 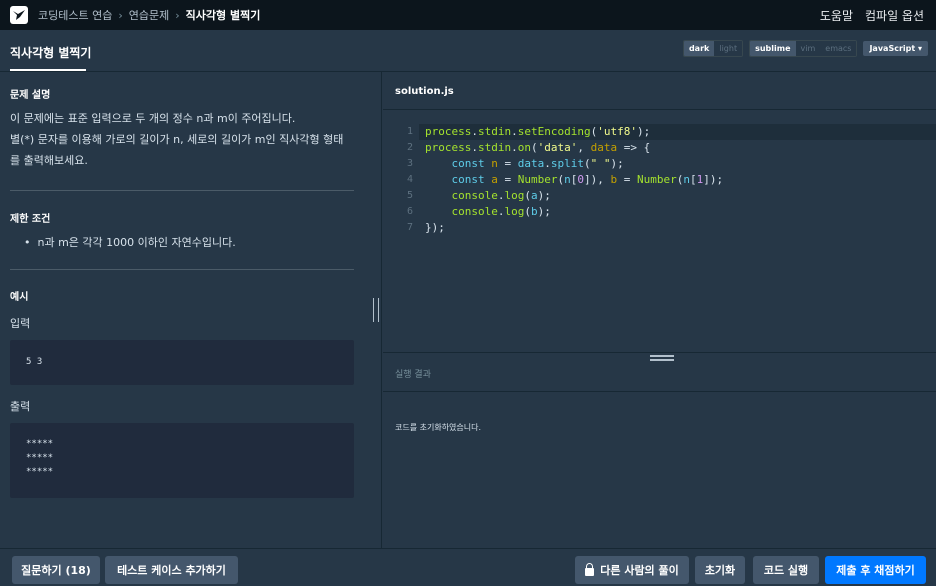 What do you see at coordinates (699, 48) in the screenshot?
I see `theme-dark-button: dark` at bounding box center [699, 48].